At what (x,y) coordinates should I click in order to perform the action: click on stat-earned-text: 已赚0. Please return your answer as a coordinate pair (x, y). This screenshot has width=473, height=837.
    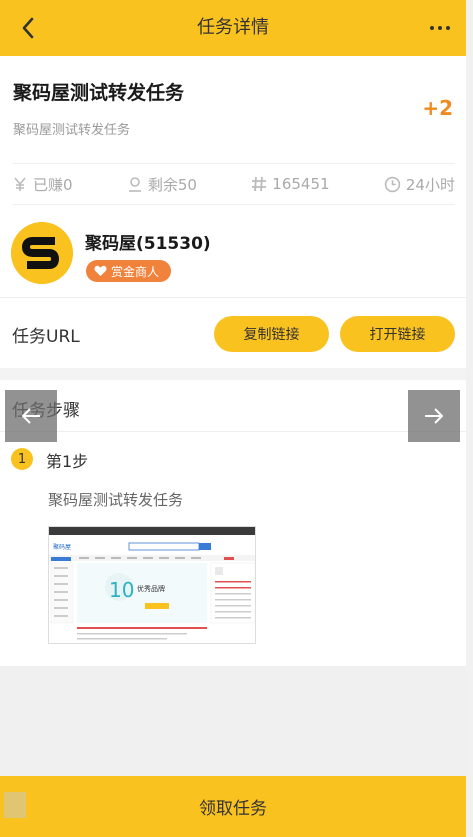
    Looking at the image, I should click on (53, 184).